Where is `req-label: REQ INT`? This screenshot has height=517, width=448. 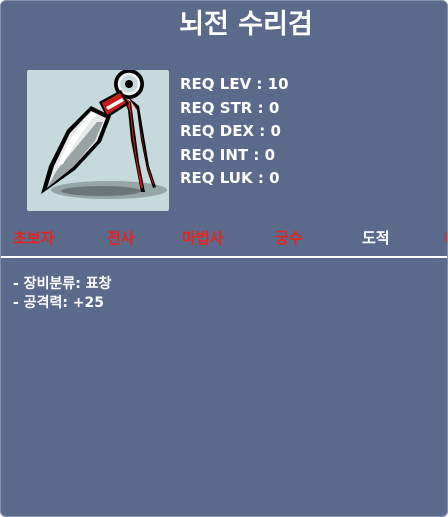
req-label: REQ INT is located at coordinates (214, 154).